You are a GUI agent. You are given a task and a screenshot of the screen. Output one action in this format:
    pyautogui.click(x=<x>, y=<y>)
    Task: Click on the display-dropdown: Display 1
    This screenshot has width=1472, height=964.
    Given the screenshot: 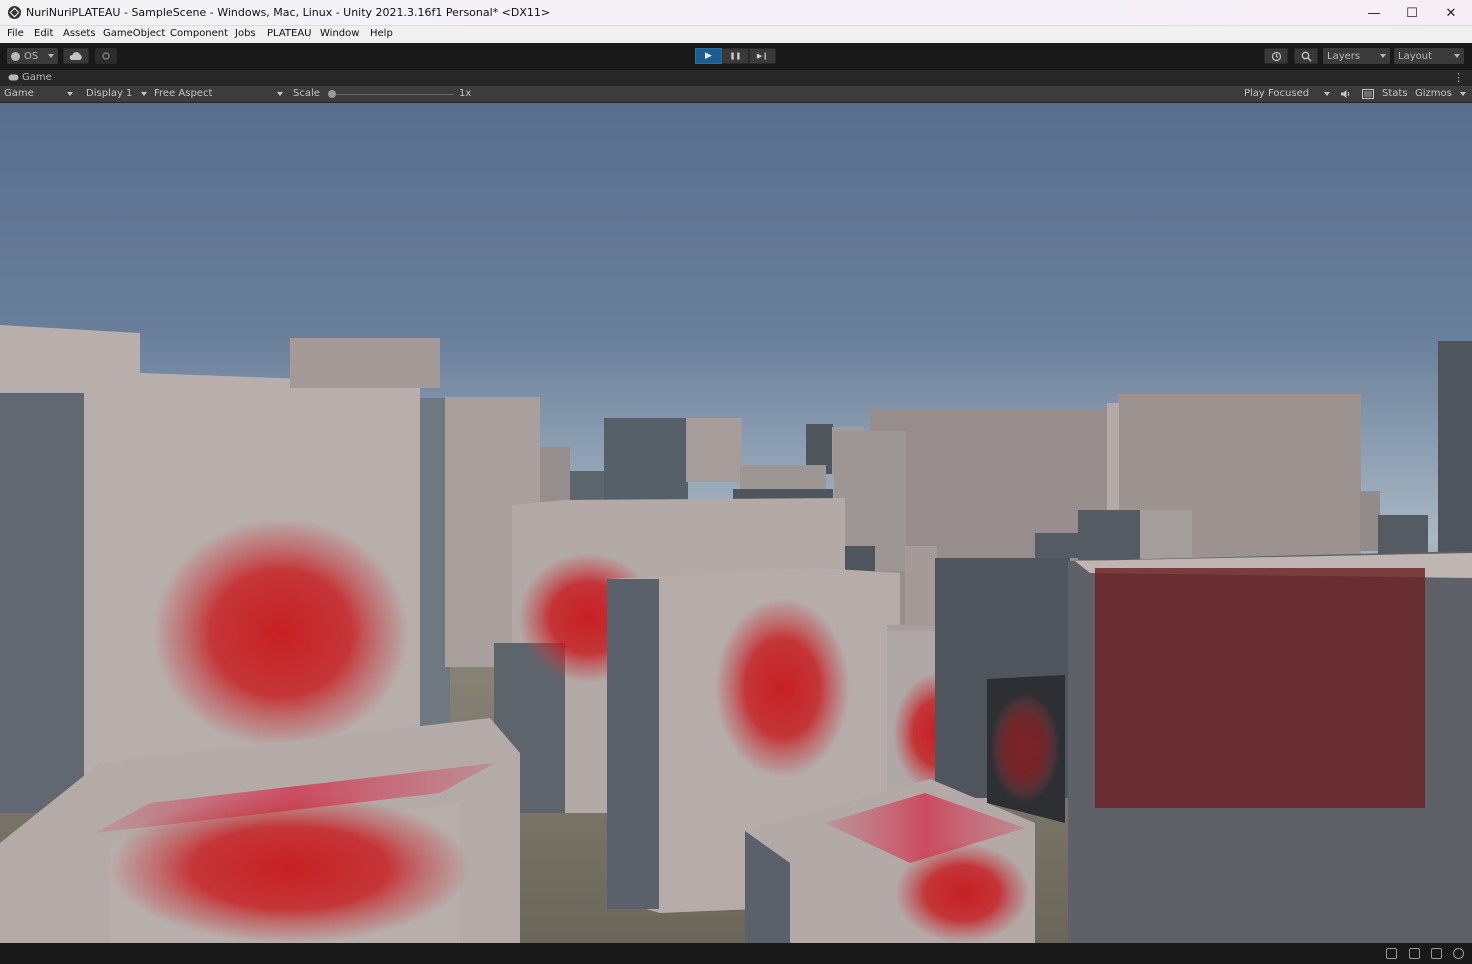 What is the action you would take?
    pyautogui.click(x=109, y=93)
    